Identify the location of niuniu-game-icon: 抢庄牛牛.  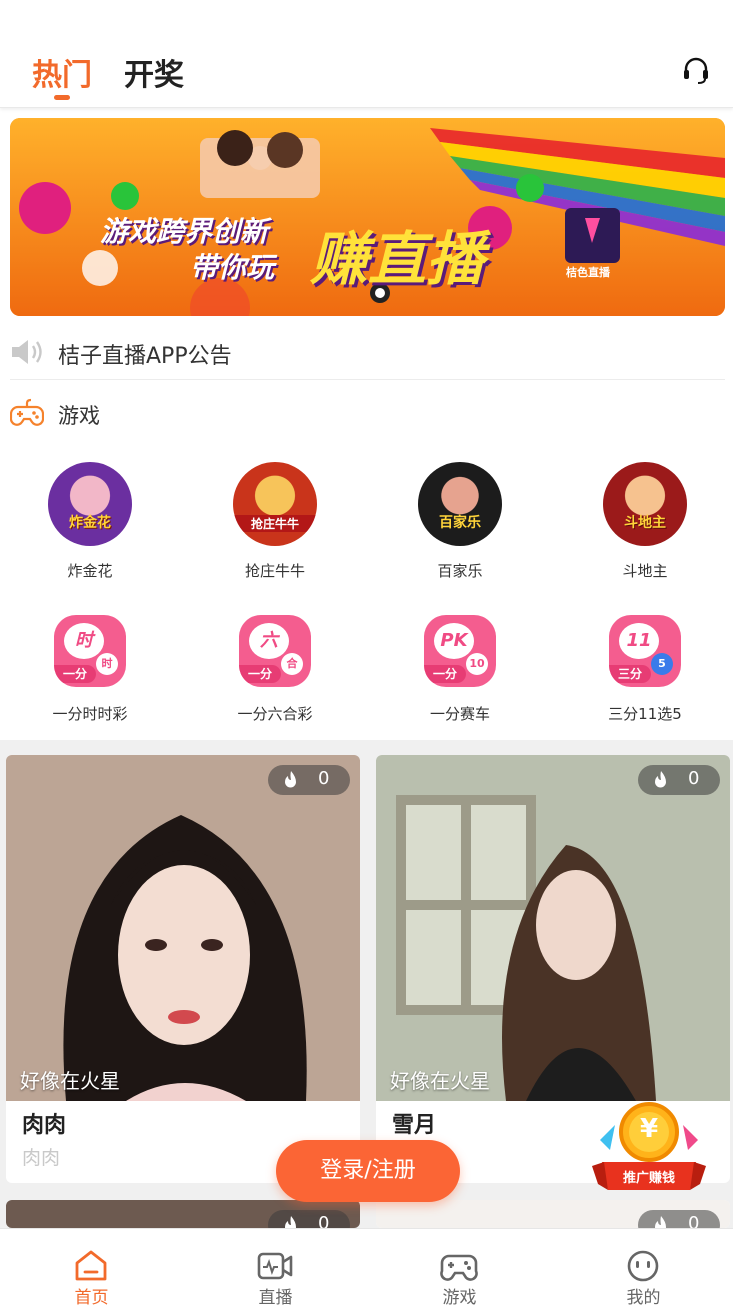
(275, 504).